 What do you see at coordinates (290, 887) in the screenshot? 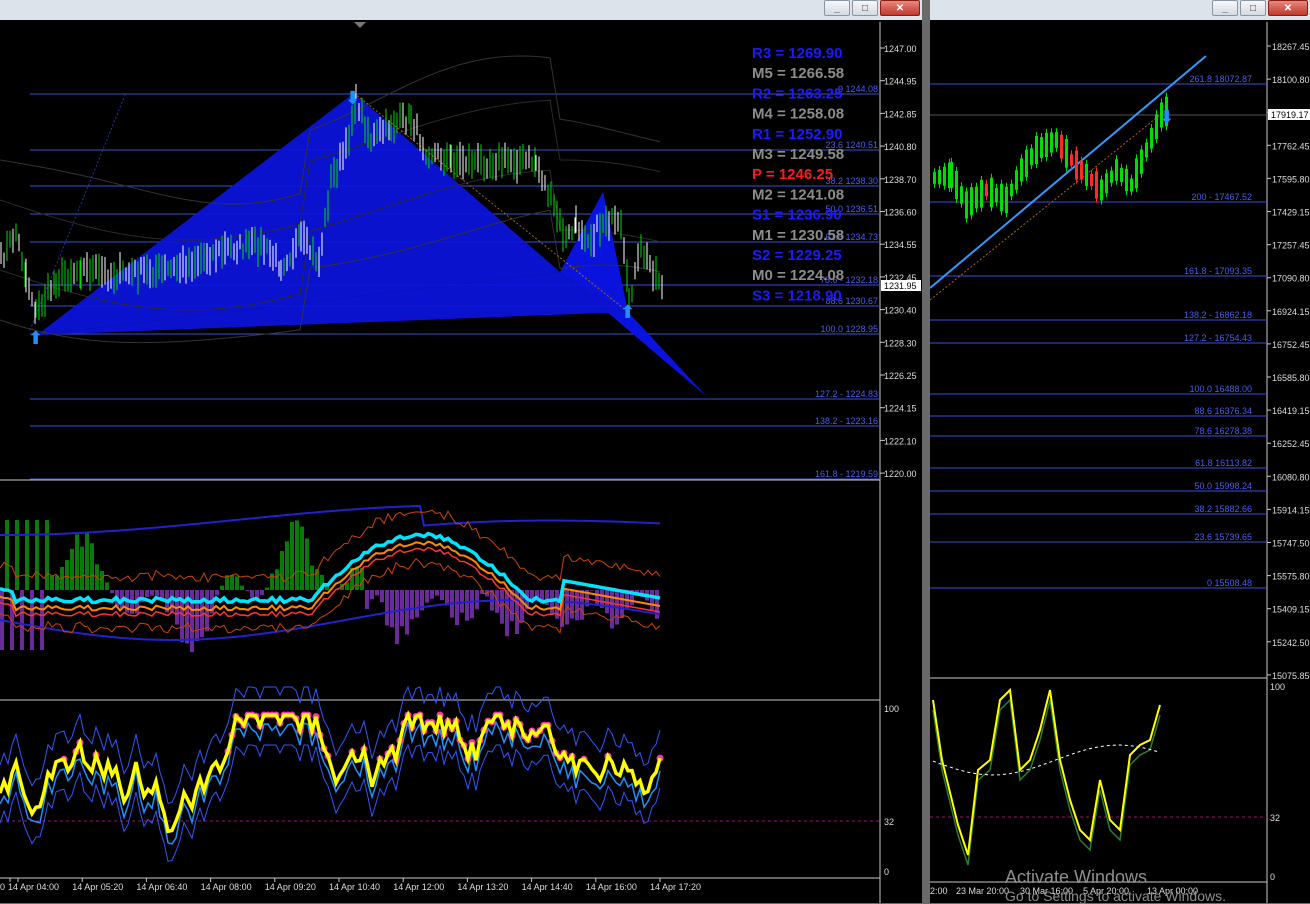
I see `time-axis-label: 14 Apr 09:20` at bounding box center [290, 887].